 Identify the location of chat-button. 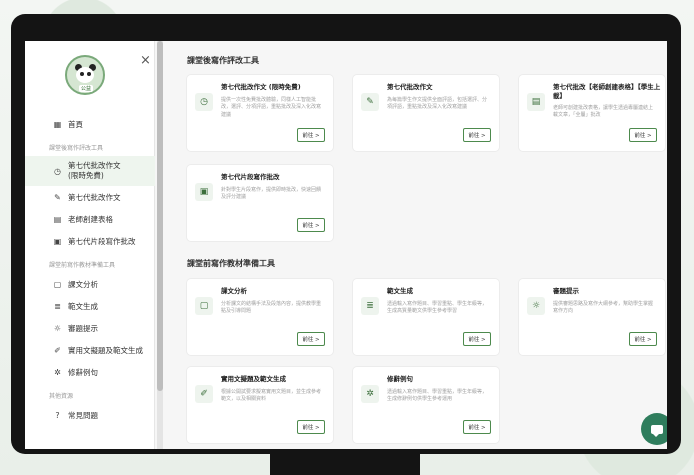
(654, 429).